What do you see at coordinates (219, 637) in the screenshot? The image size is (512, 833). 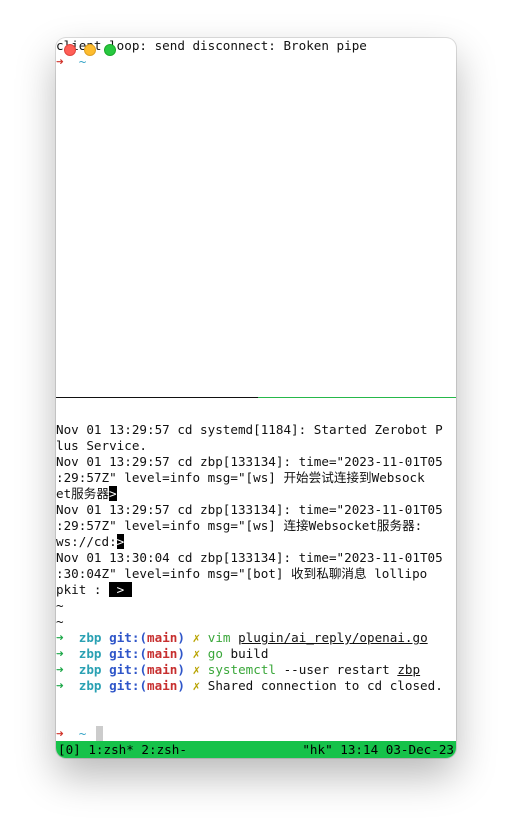 I see `command: vim` at bounding box center [219, 637].